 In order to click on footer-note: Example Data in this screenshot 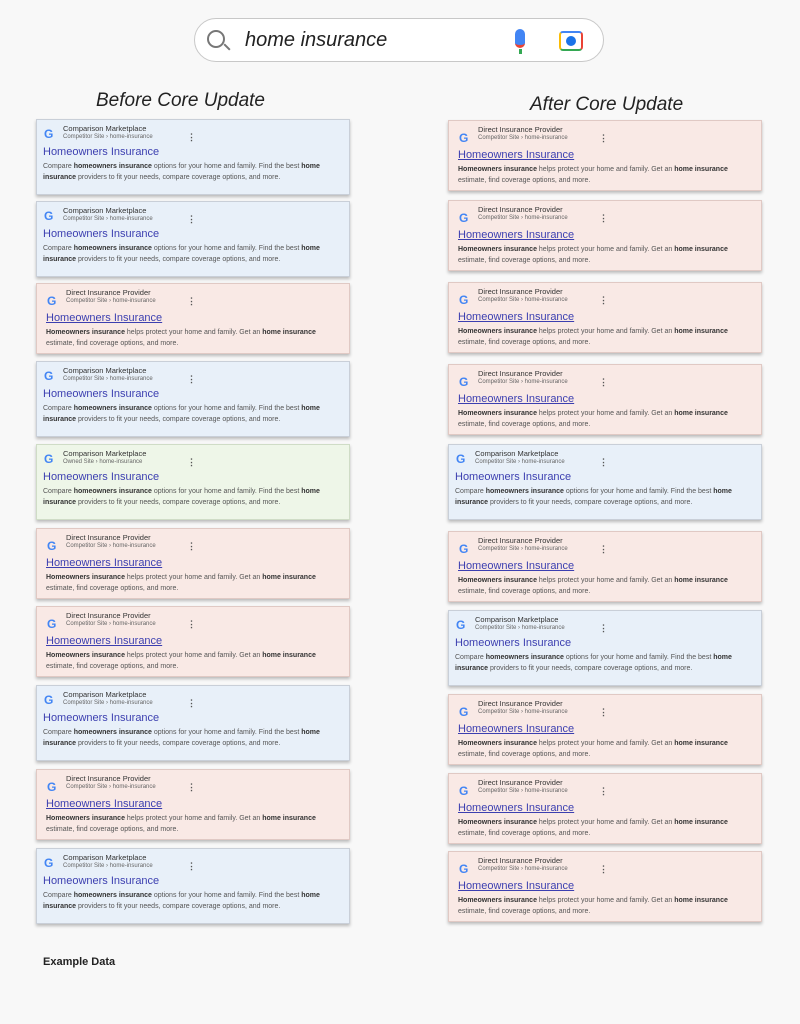, I will do `click(79, 962)`.